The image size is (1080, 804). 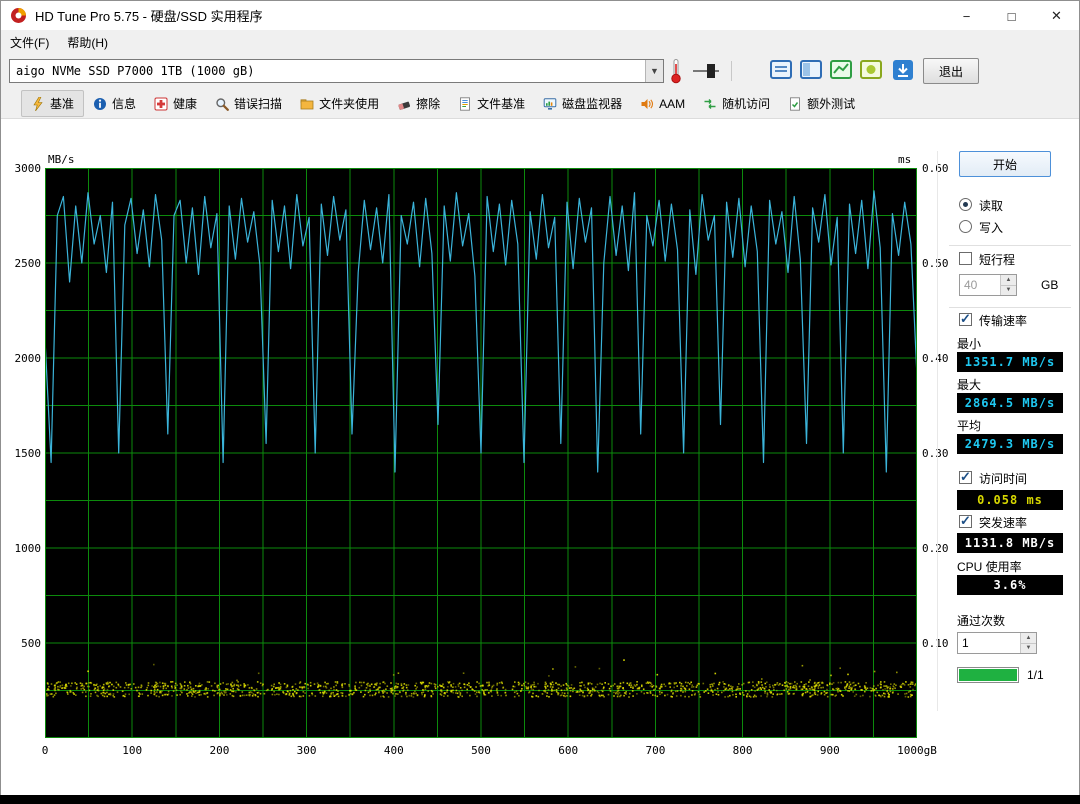 I want to click on cpu-usage-label: CPU 使用率, so click(x=989, y=567).